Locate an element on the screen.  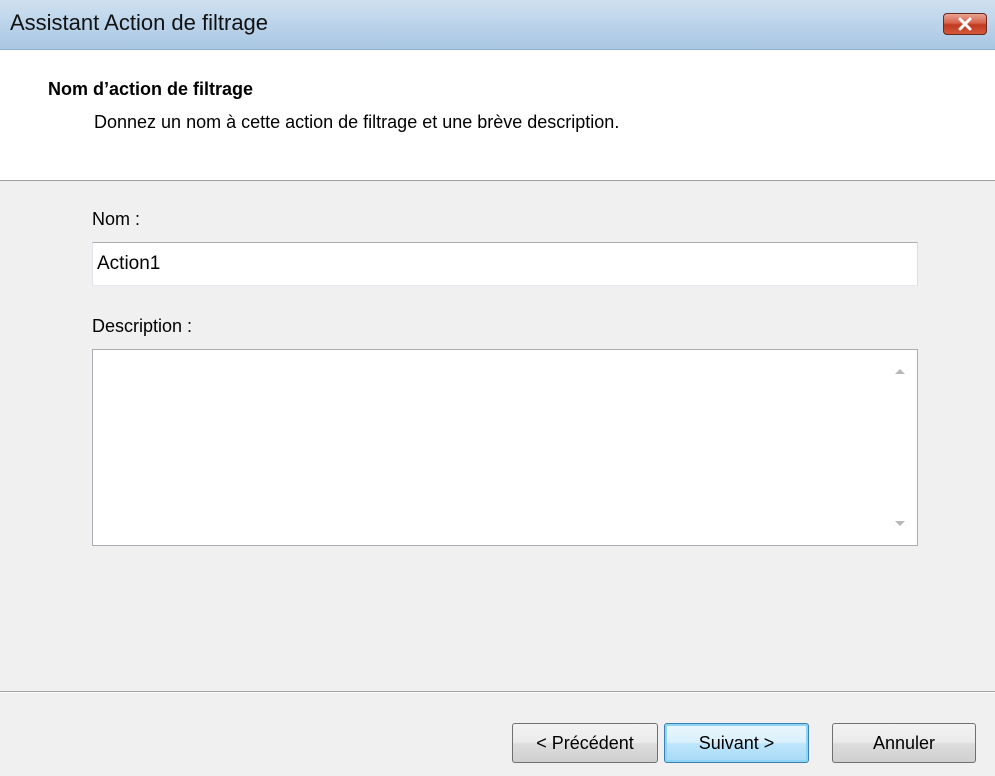
description-label: Description : is located at coordinates (142, 326).